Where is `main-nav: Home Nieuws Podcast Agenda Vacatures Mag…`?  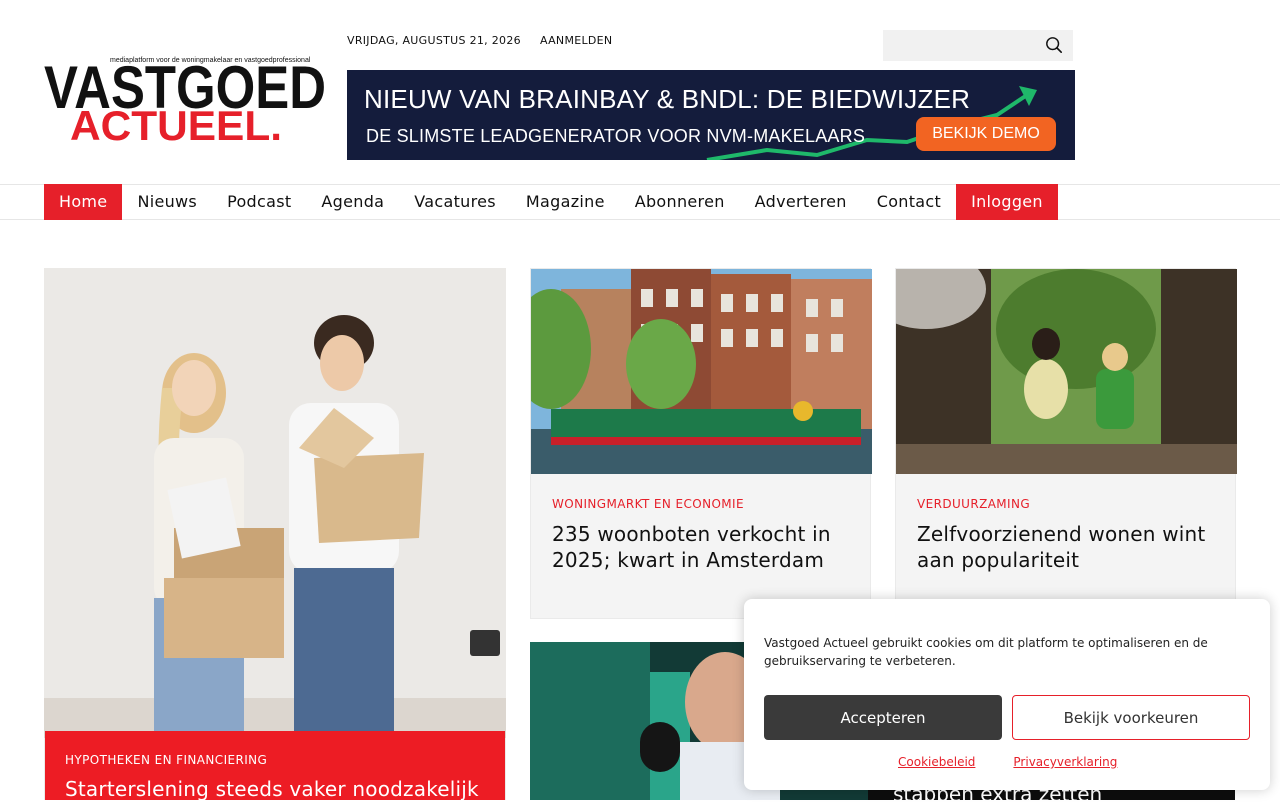 main-nav: Home Nieuws Podcast Agenda Vacatures Mag… is located at coordinates (640, 202).